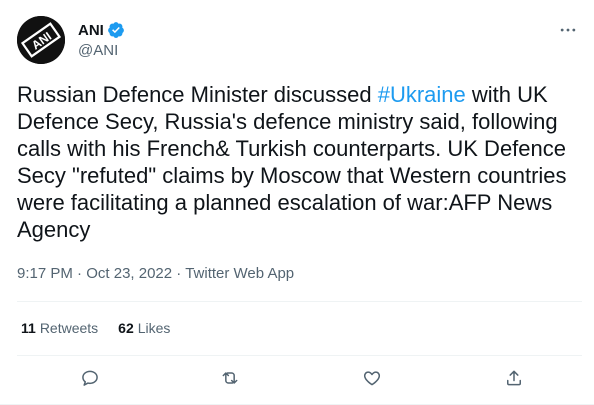 The height and width of the screenshot is (405, 594). I want to click on retweets-stat: 11 Retweets, so click(59, 328).